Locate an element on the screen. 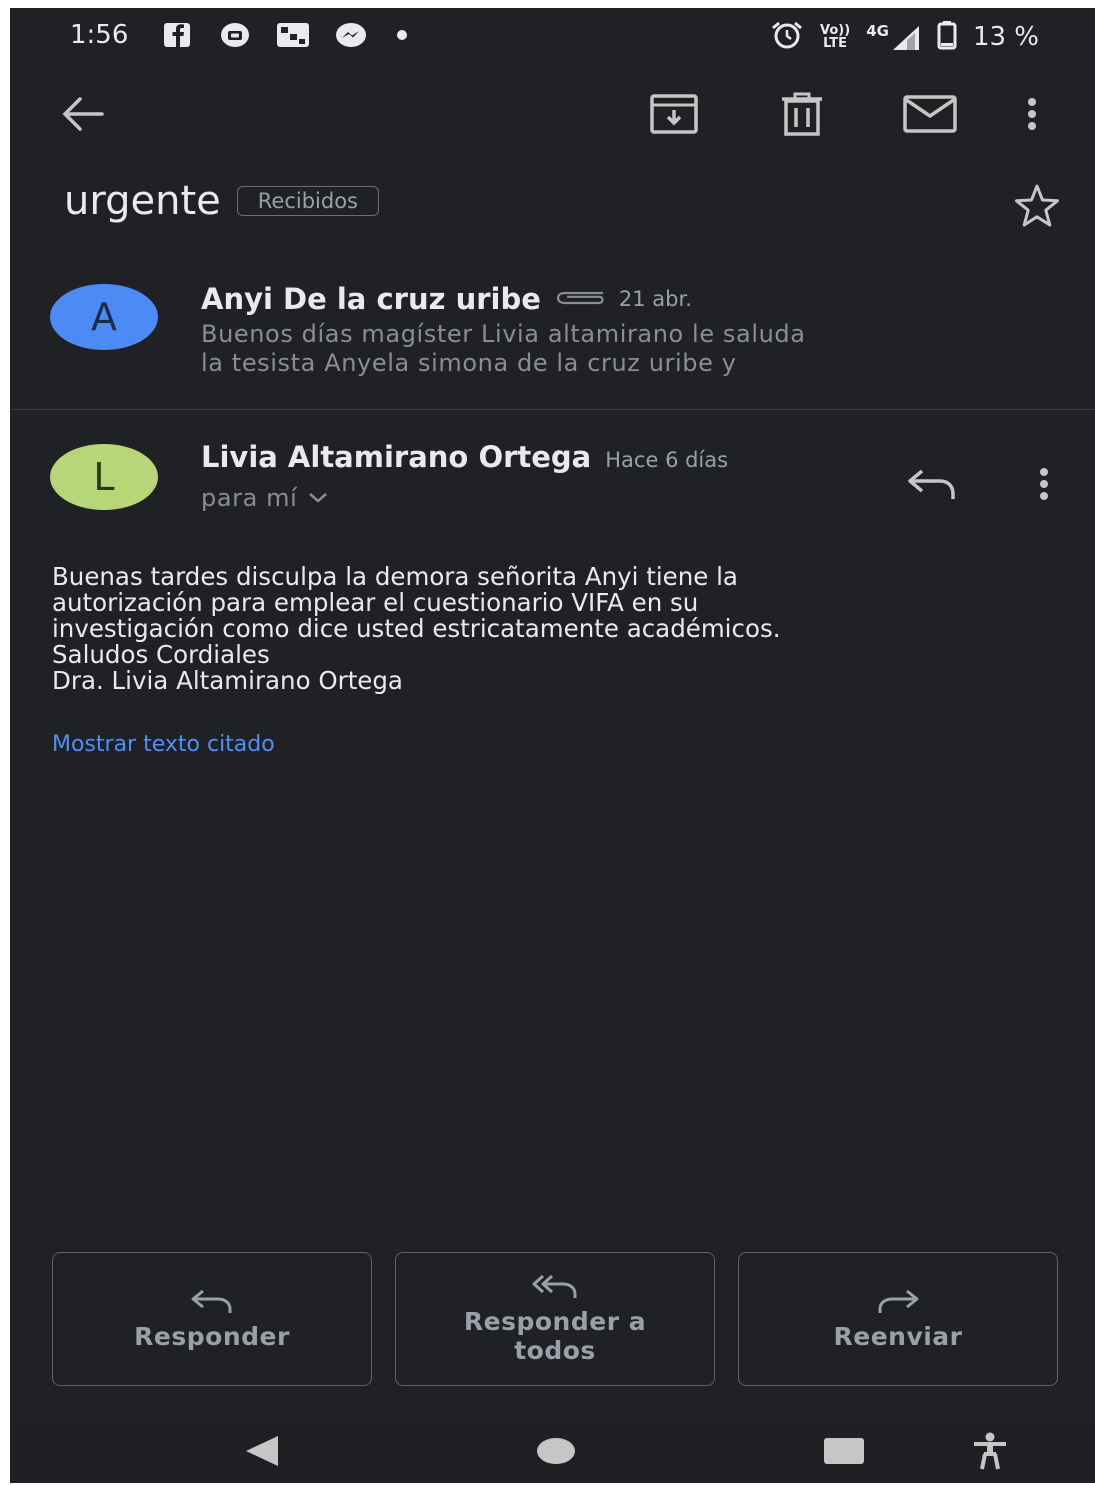  alarm-icon is located at coordinates (787, 37).